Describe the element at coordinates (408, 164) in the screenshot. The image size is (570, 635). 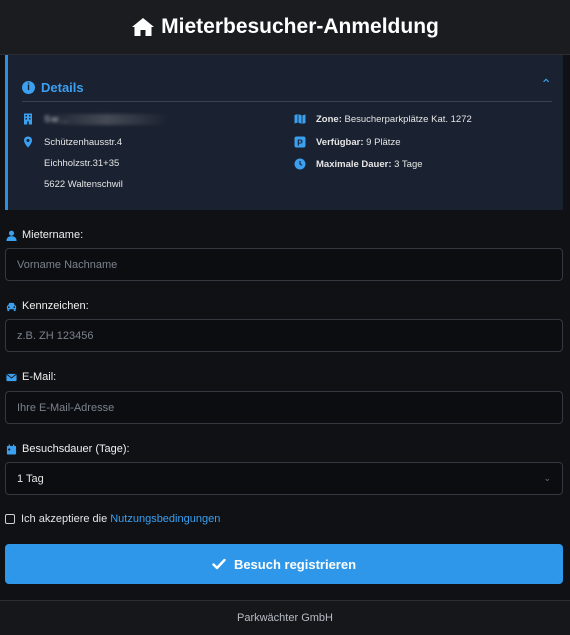
I see `max-duration-value: 3 Tage` at that location.